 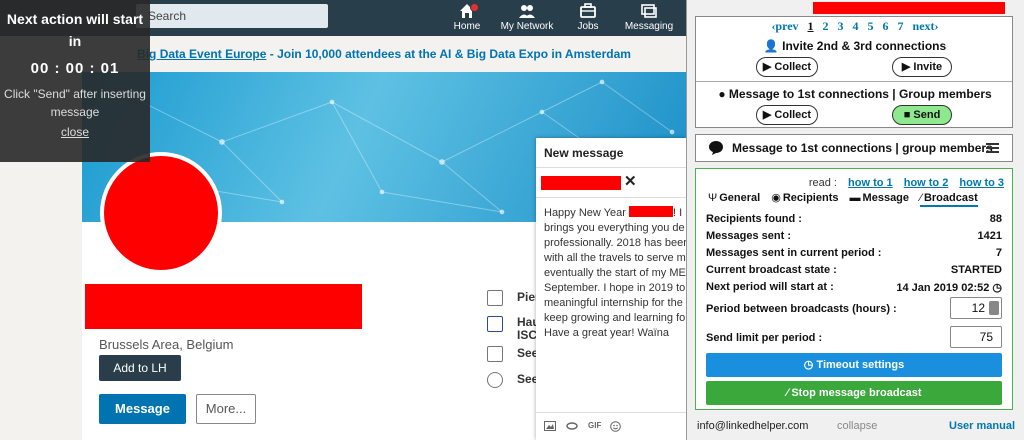 What do you see at coordinates (161, 213) in the screenshot?
I see `profile-photo-redacted` at bounding box center [161, 213].